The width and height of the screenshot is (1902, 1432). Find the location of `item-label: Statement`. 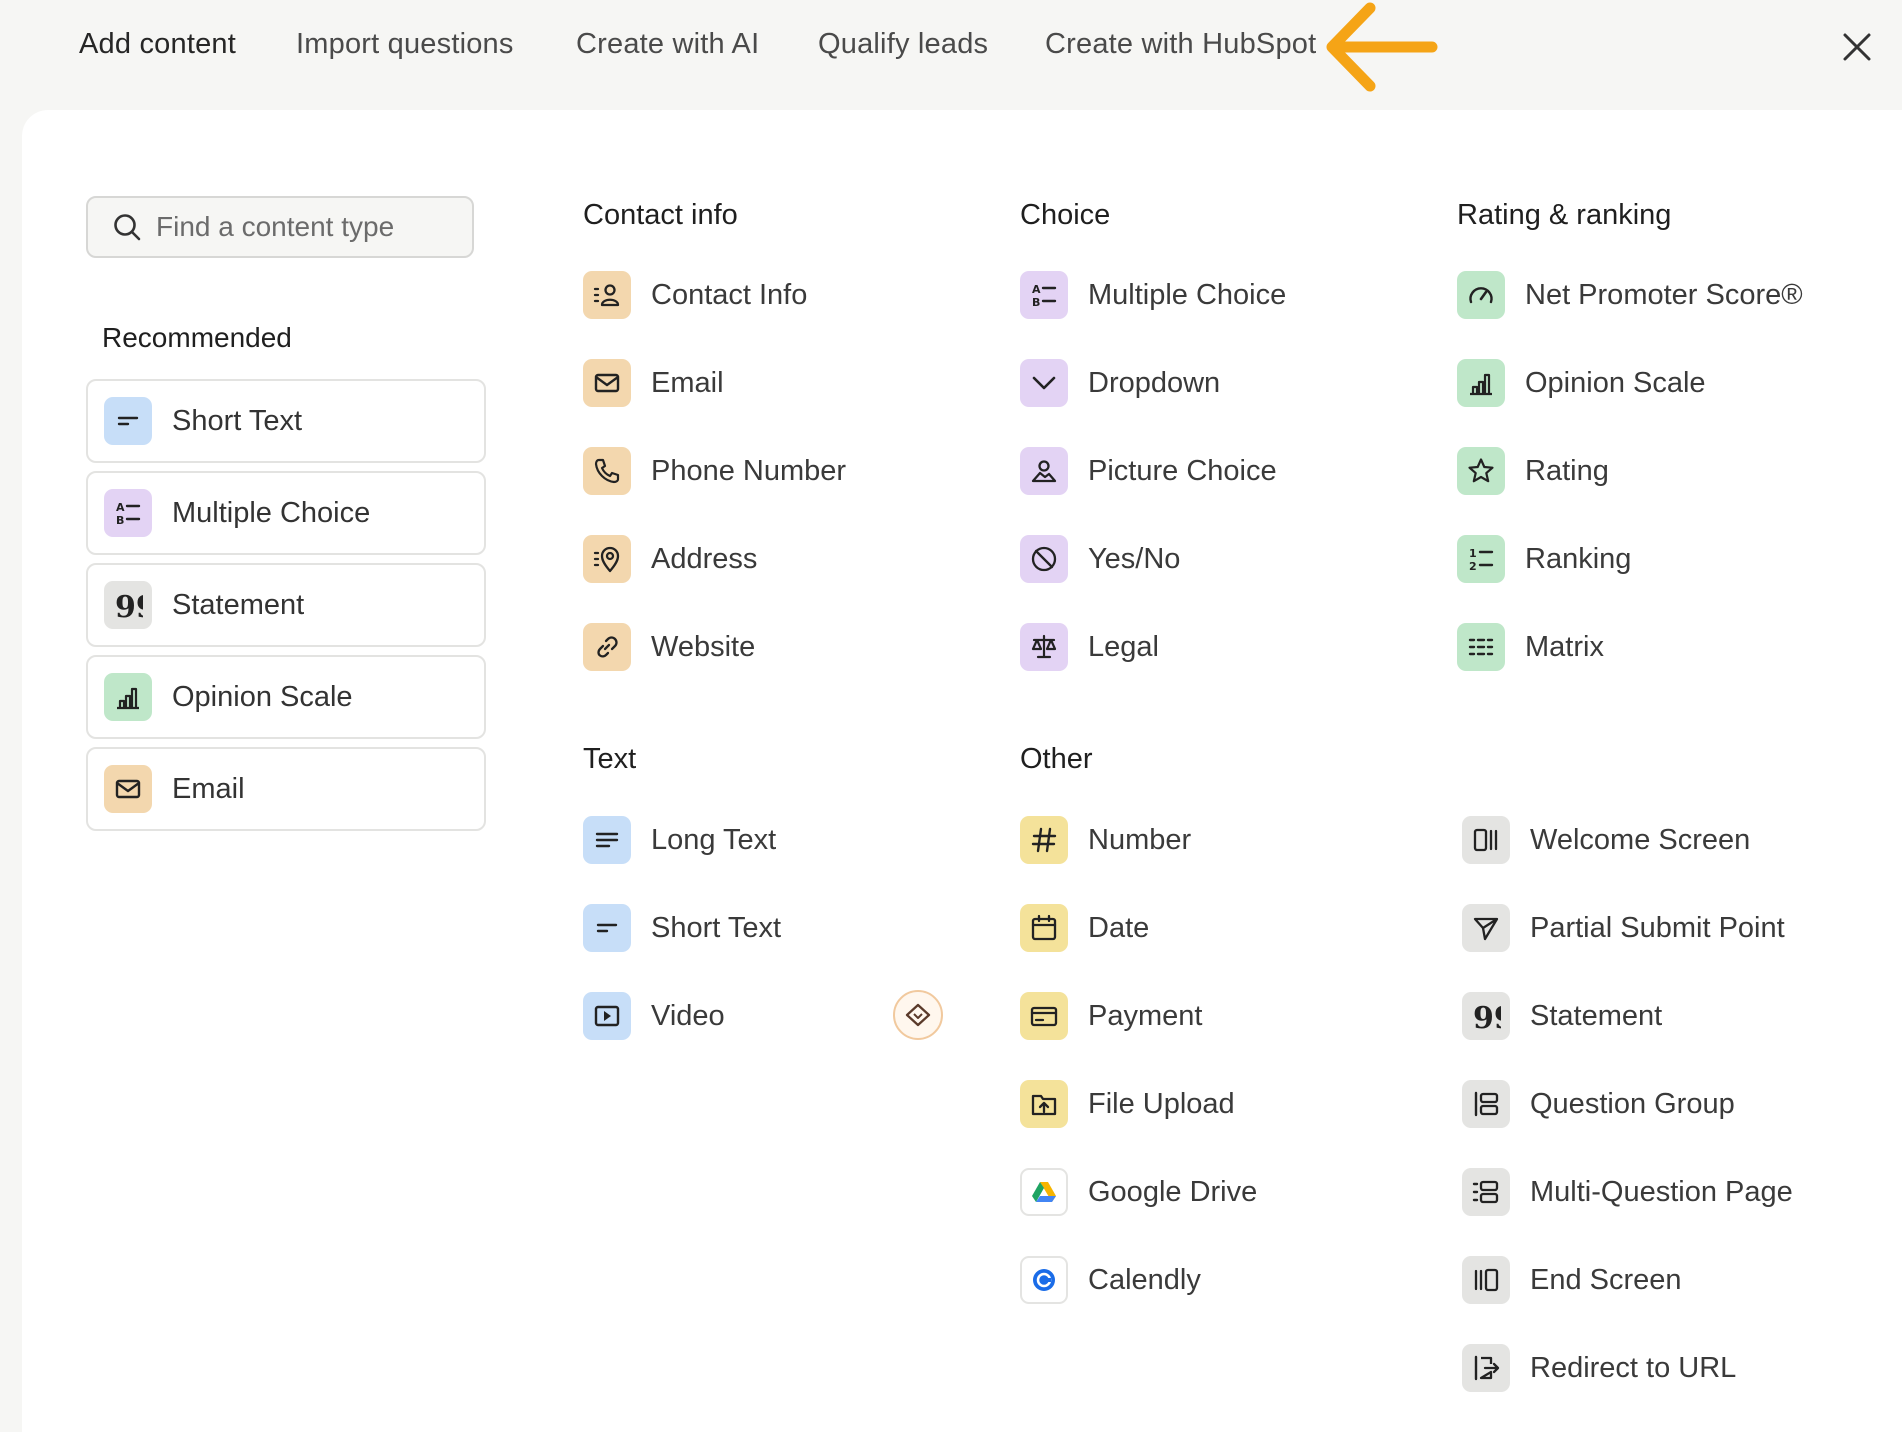

item-label: Statement is located at coordinates (1596, 1015).